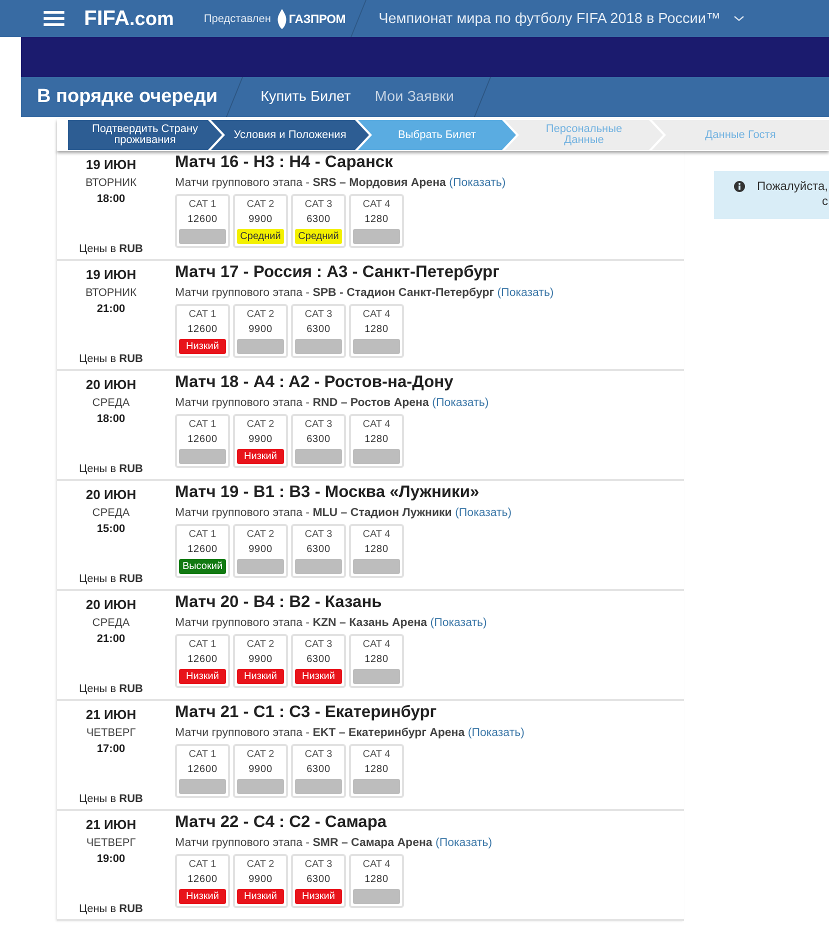 The height and width of the screenshot is (927, 829). Describe the element at coordinates (740, 135) in the screenshot. I see `progress-step: Данные Гостя` at that location.